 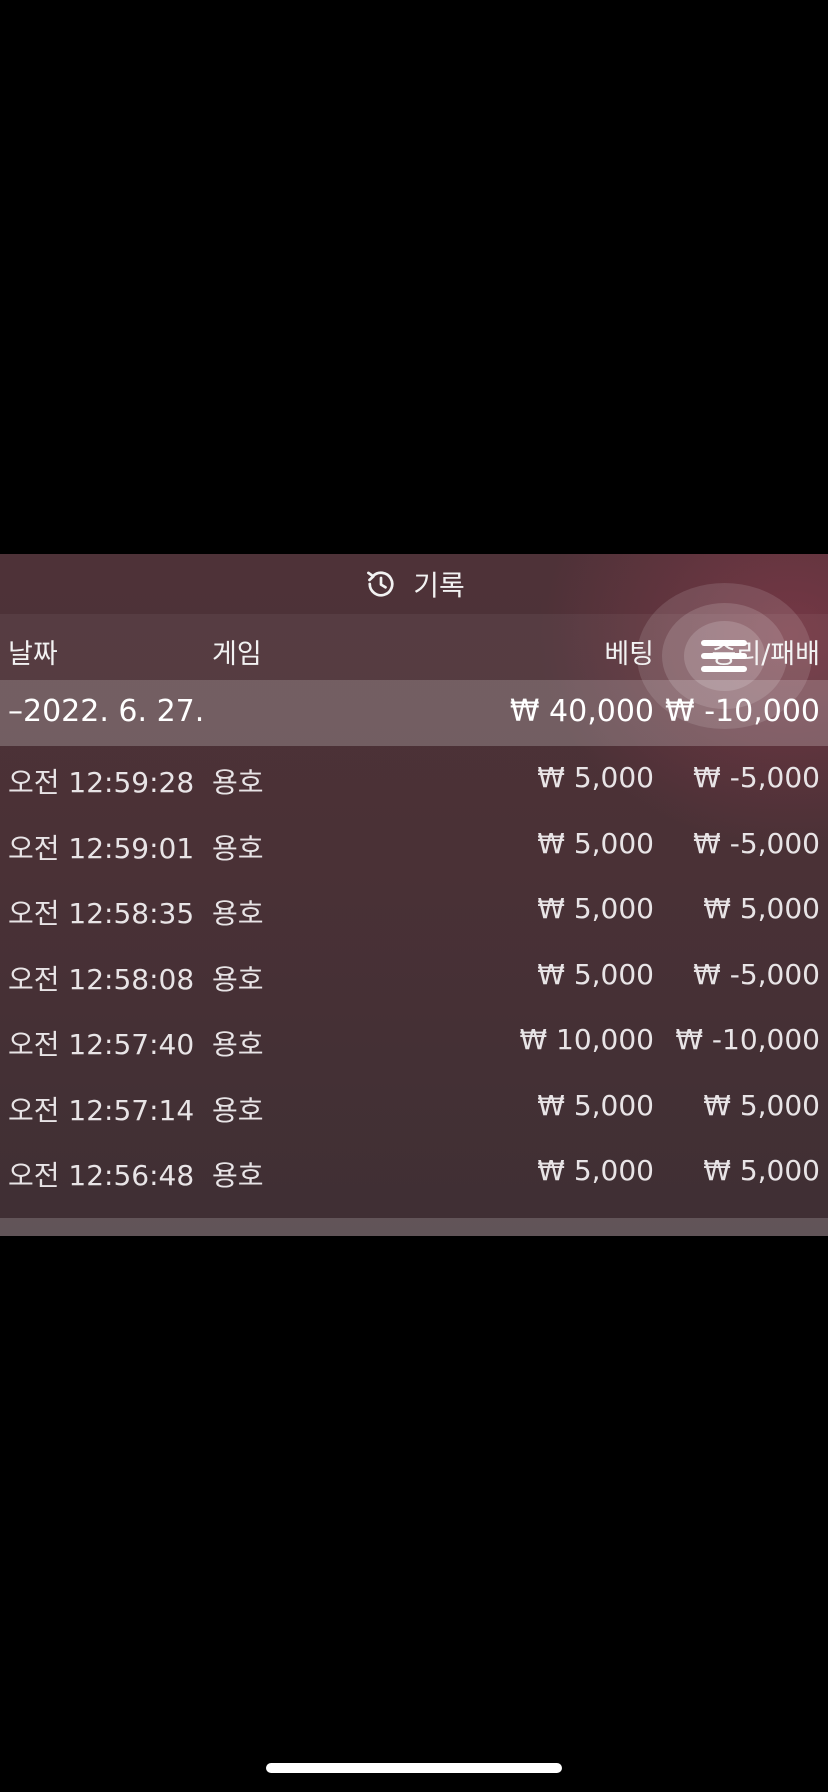 I want to click on history-icon, so click(x=380, y=584).